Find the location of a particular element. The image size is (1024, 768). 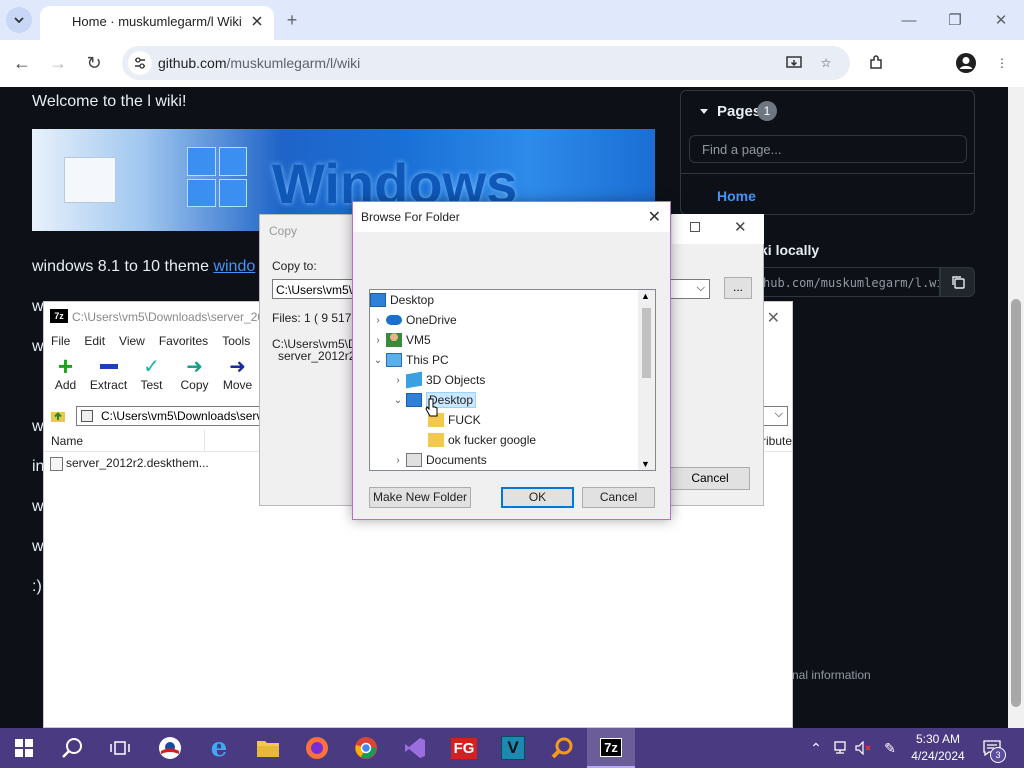

tree-item-documents: › Documents is located at coordinates (438, 460).